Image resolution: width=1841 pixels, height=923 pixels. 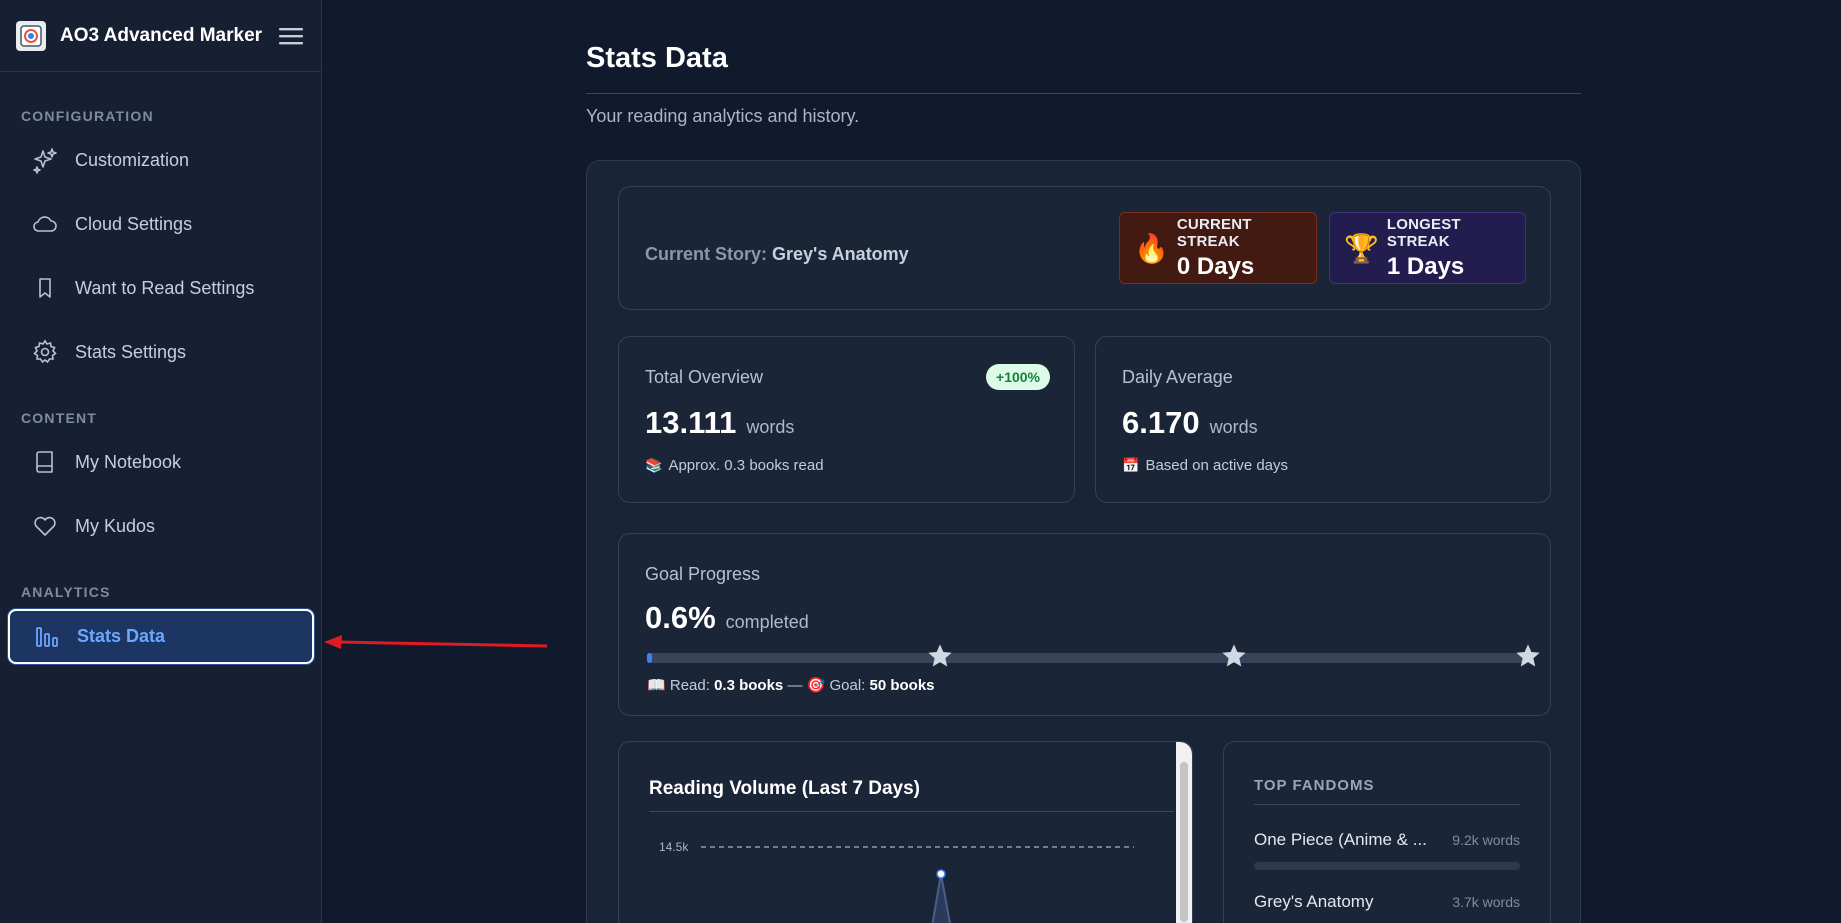 I want to click on books-icon: 📚, so click(x=654, y=465).